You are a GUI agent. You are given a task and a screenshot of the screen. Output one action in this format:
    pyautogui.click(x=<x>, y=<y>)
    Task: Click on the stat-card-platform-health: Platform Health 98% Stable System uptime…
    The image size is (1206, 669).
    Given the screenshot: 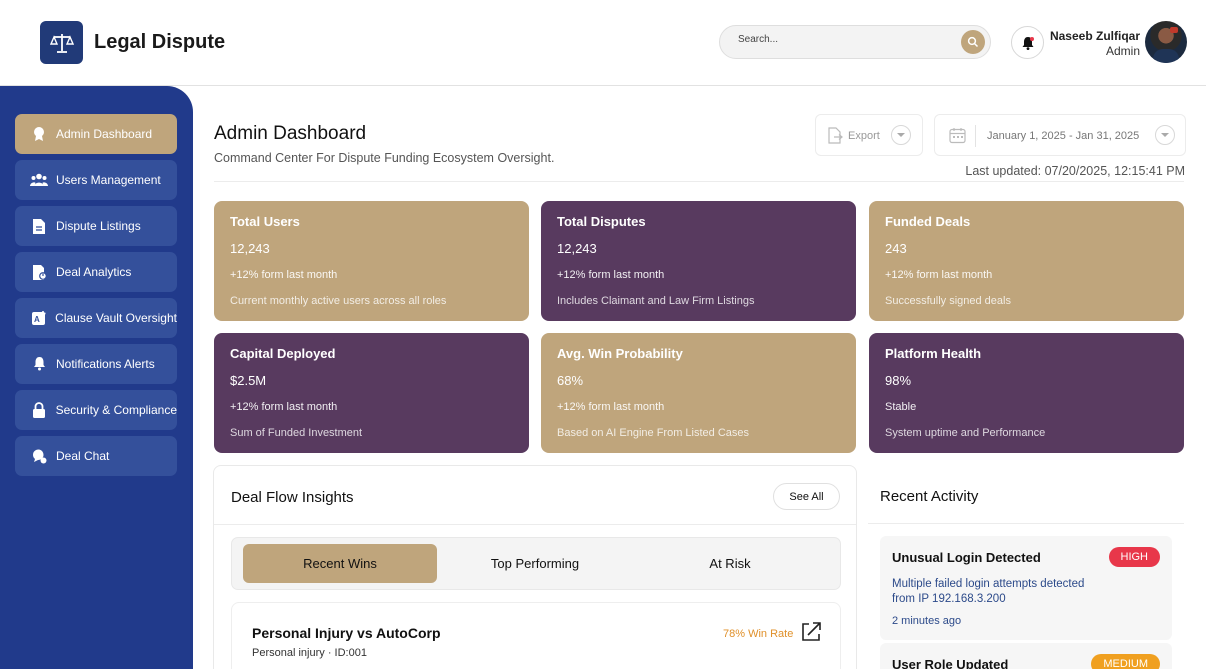 What is the action you would take?
    pyautogui.click(x=1026, y=393)
    